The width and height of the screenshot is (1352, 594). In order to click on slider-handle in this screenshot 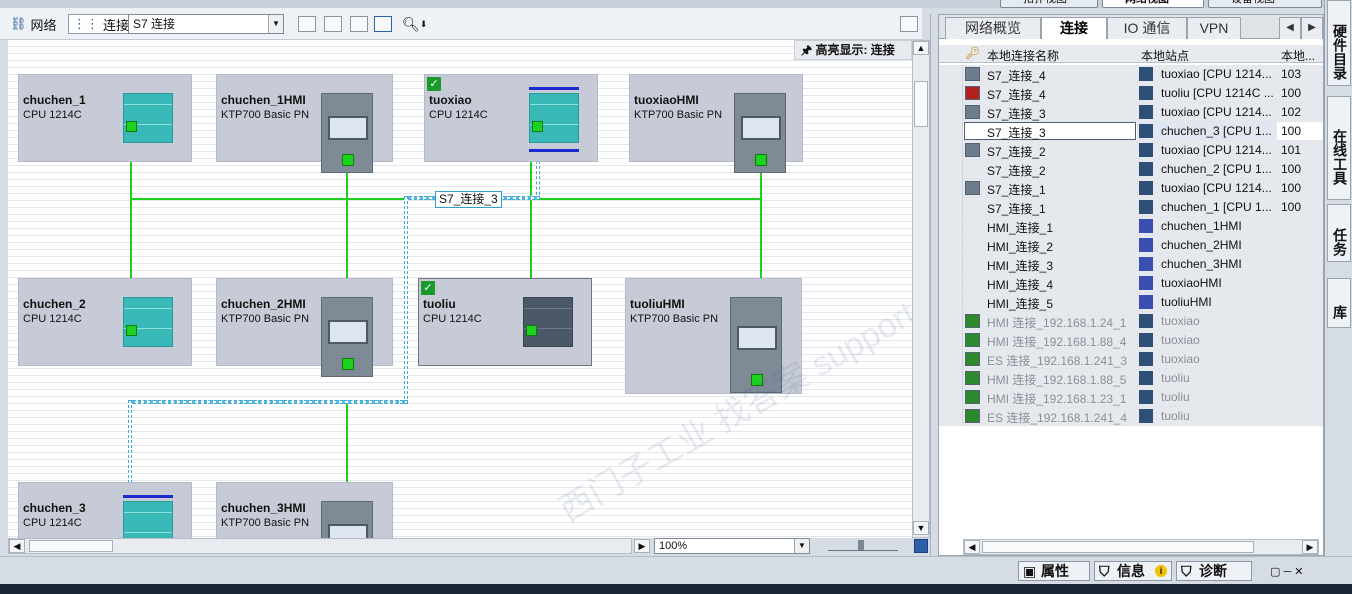, I will do `click(861, 545)`.